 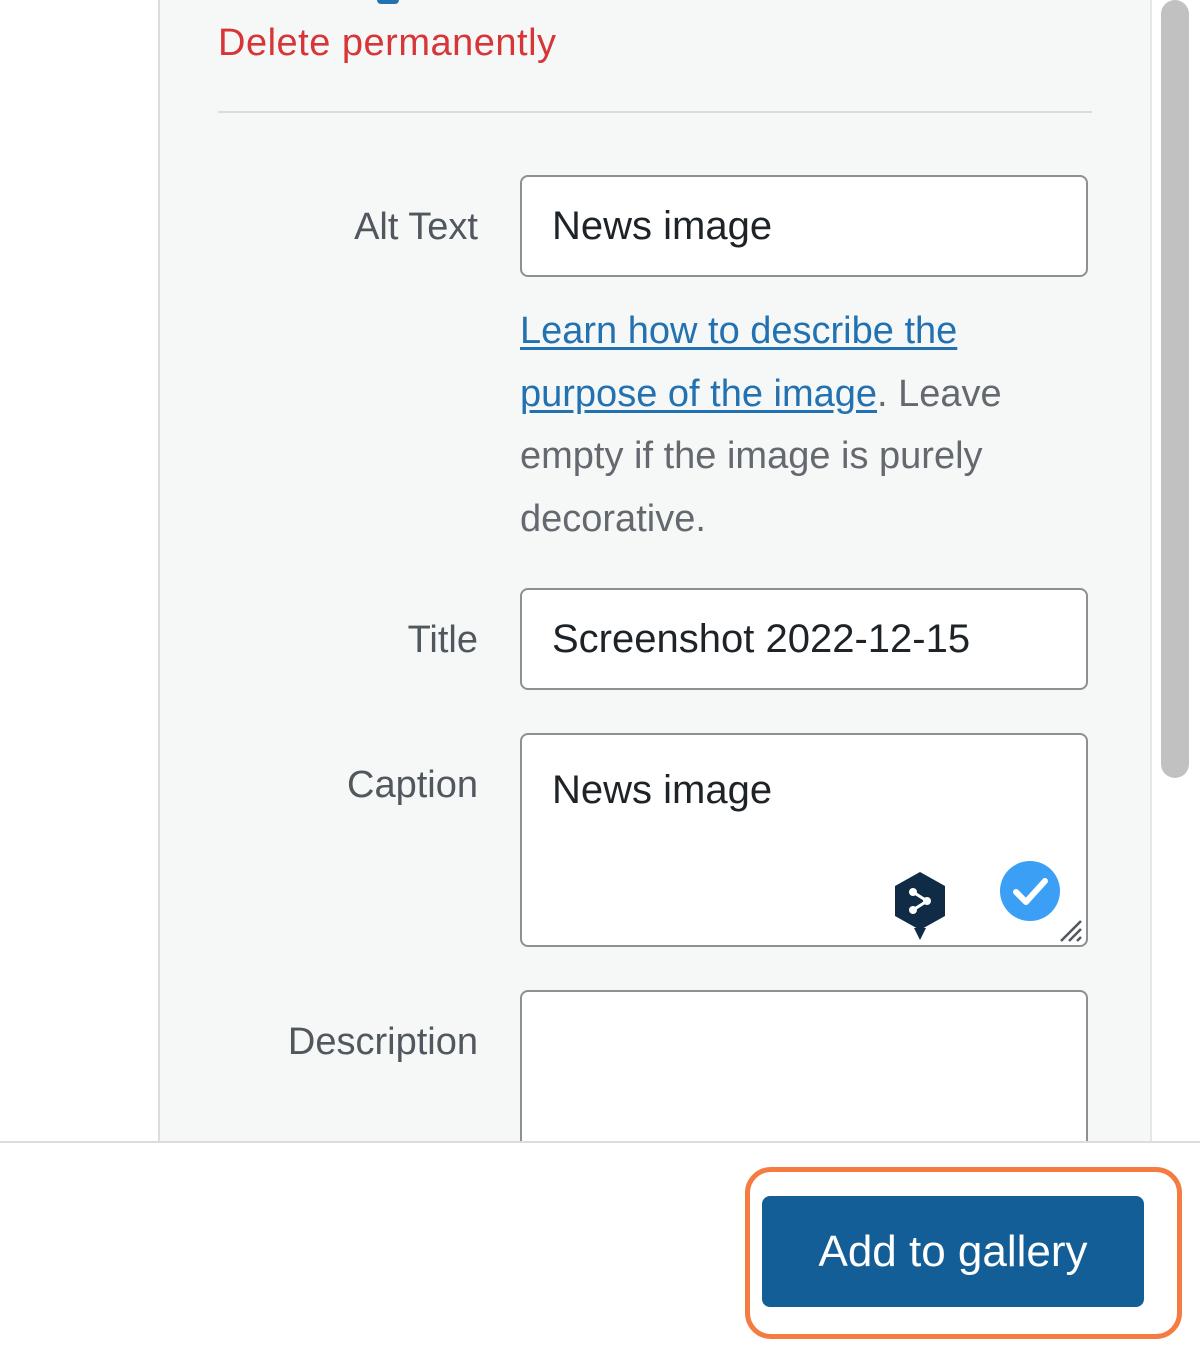 What do you see at coordinates (953, 1251) in the screenshot?
I see `add-to-gallery-button: Add to gallery` at bounding box center [953, 1251].